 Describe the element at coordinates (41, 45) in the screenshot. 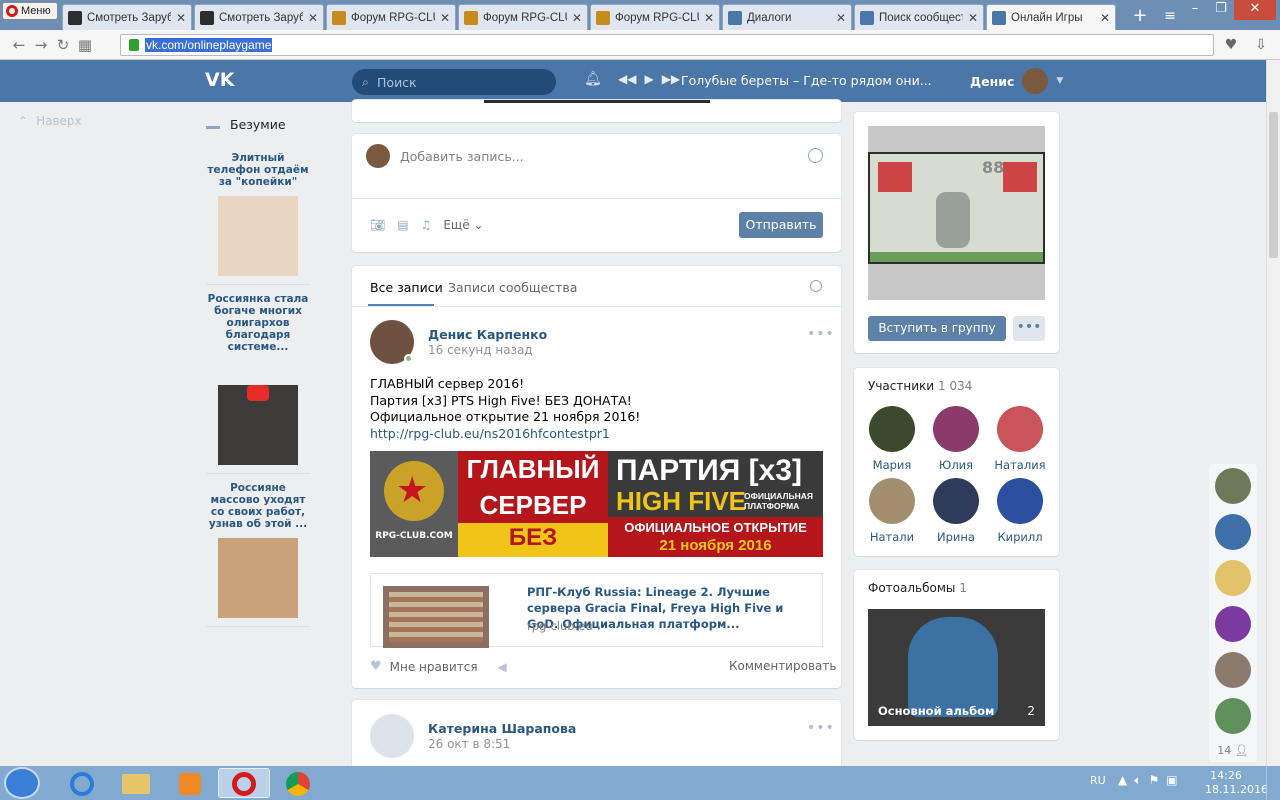

I see `forward-icon: →` at that location.